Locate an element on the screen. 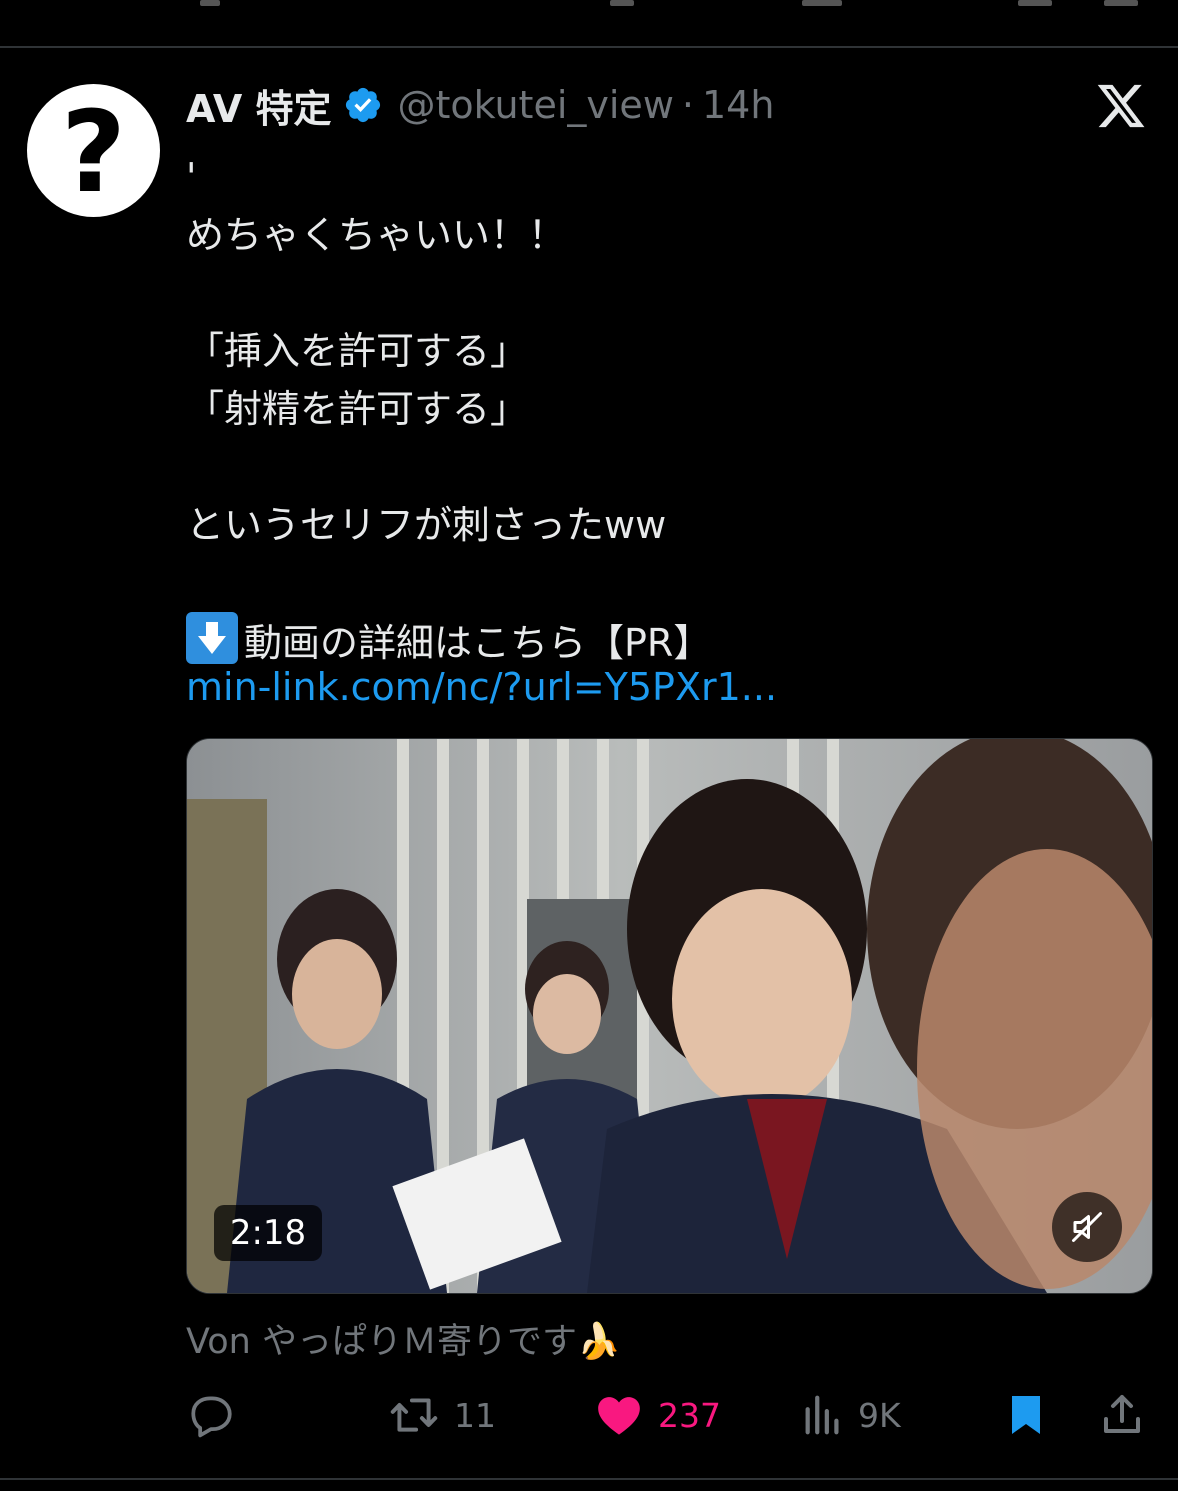  heart-filled-icon is located at coordinates (619, 1416).